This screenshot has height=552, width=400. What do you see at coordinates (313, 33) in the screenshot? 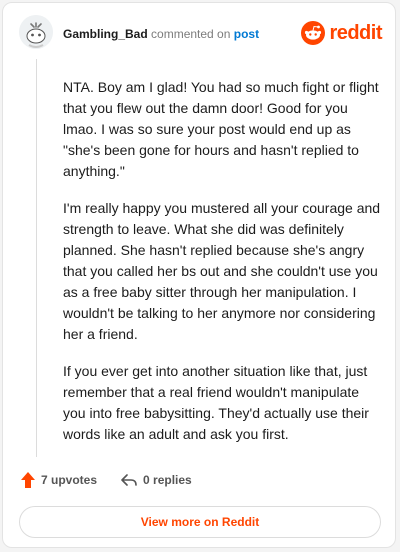
I see `reddit-logo-icon` at bounding box center [313, 33].